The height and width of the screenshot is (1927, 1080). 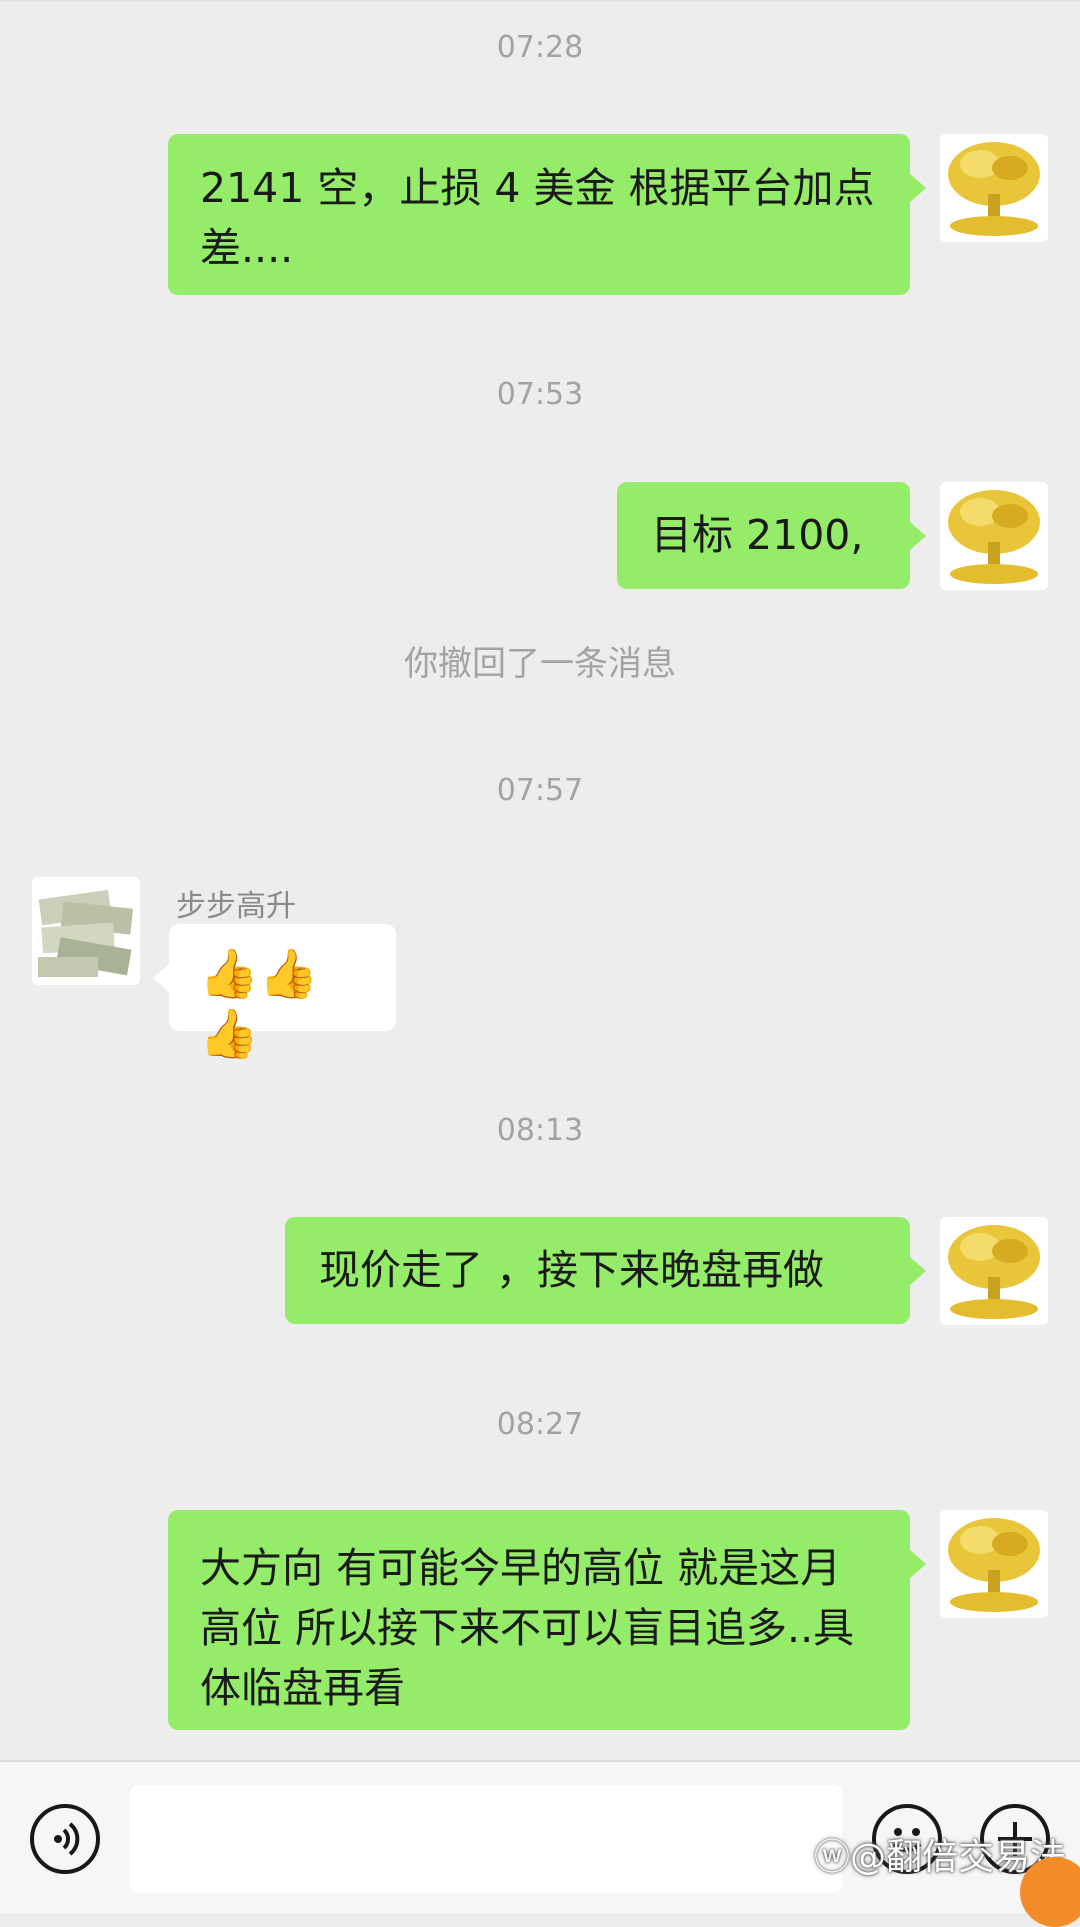 What do you see at coordinates (831, 1857) in the screenshot?
I see `weibo-mark-icon: ⓦ` at bounding box center [831, 1857].